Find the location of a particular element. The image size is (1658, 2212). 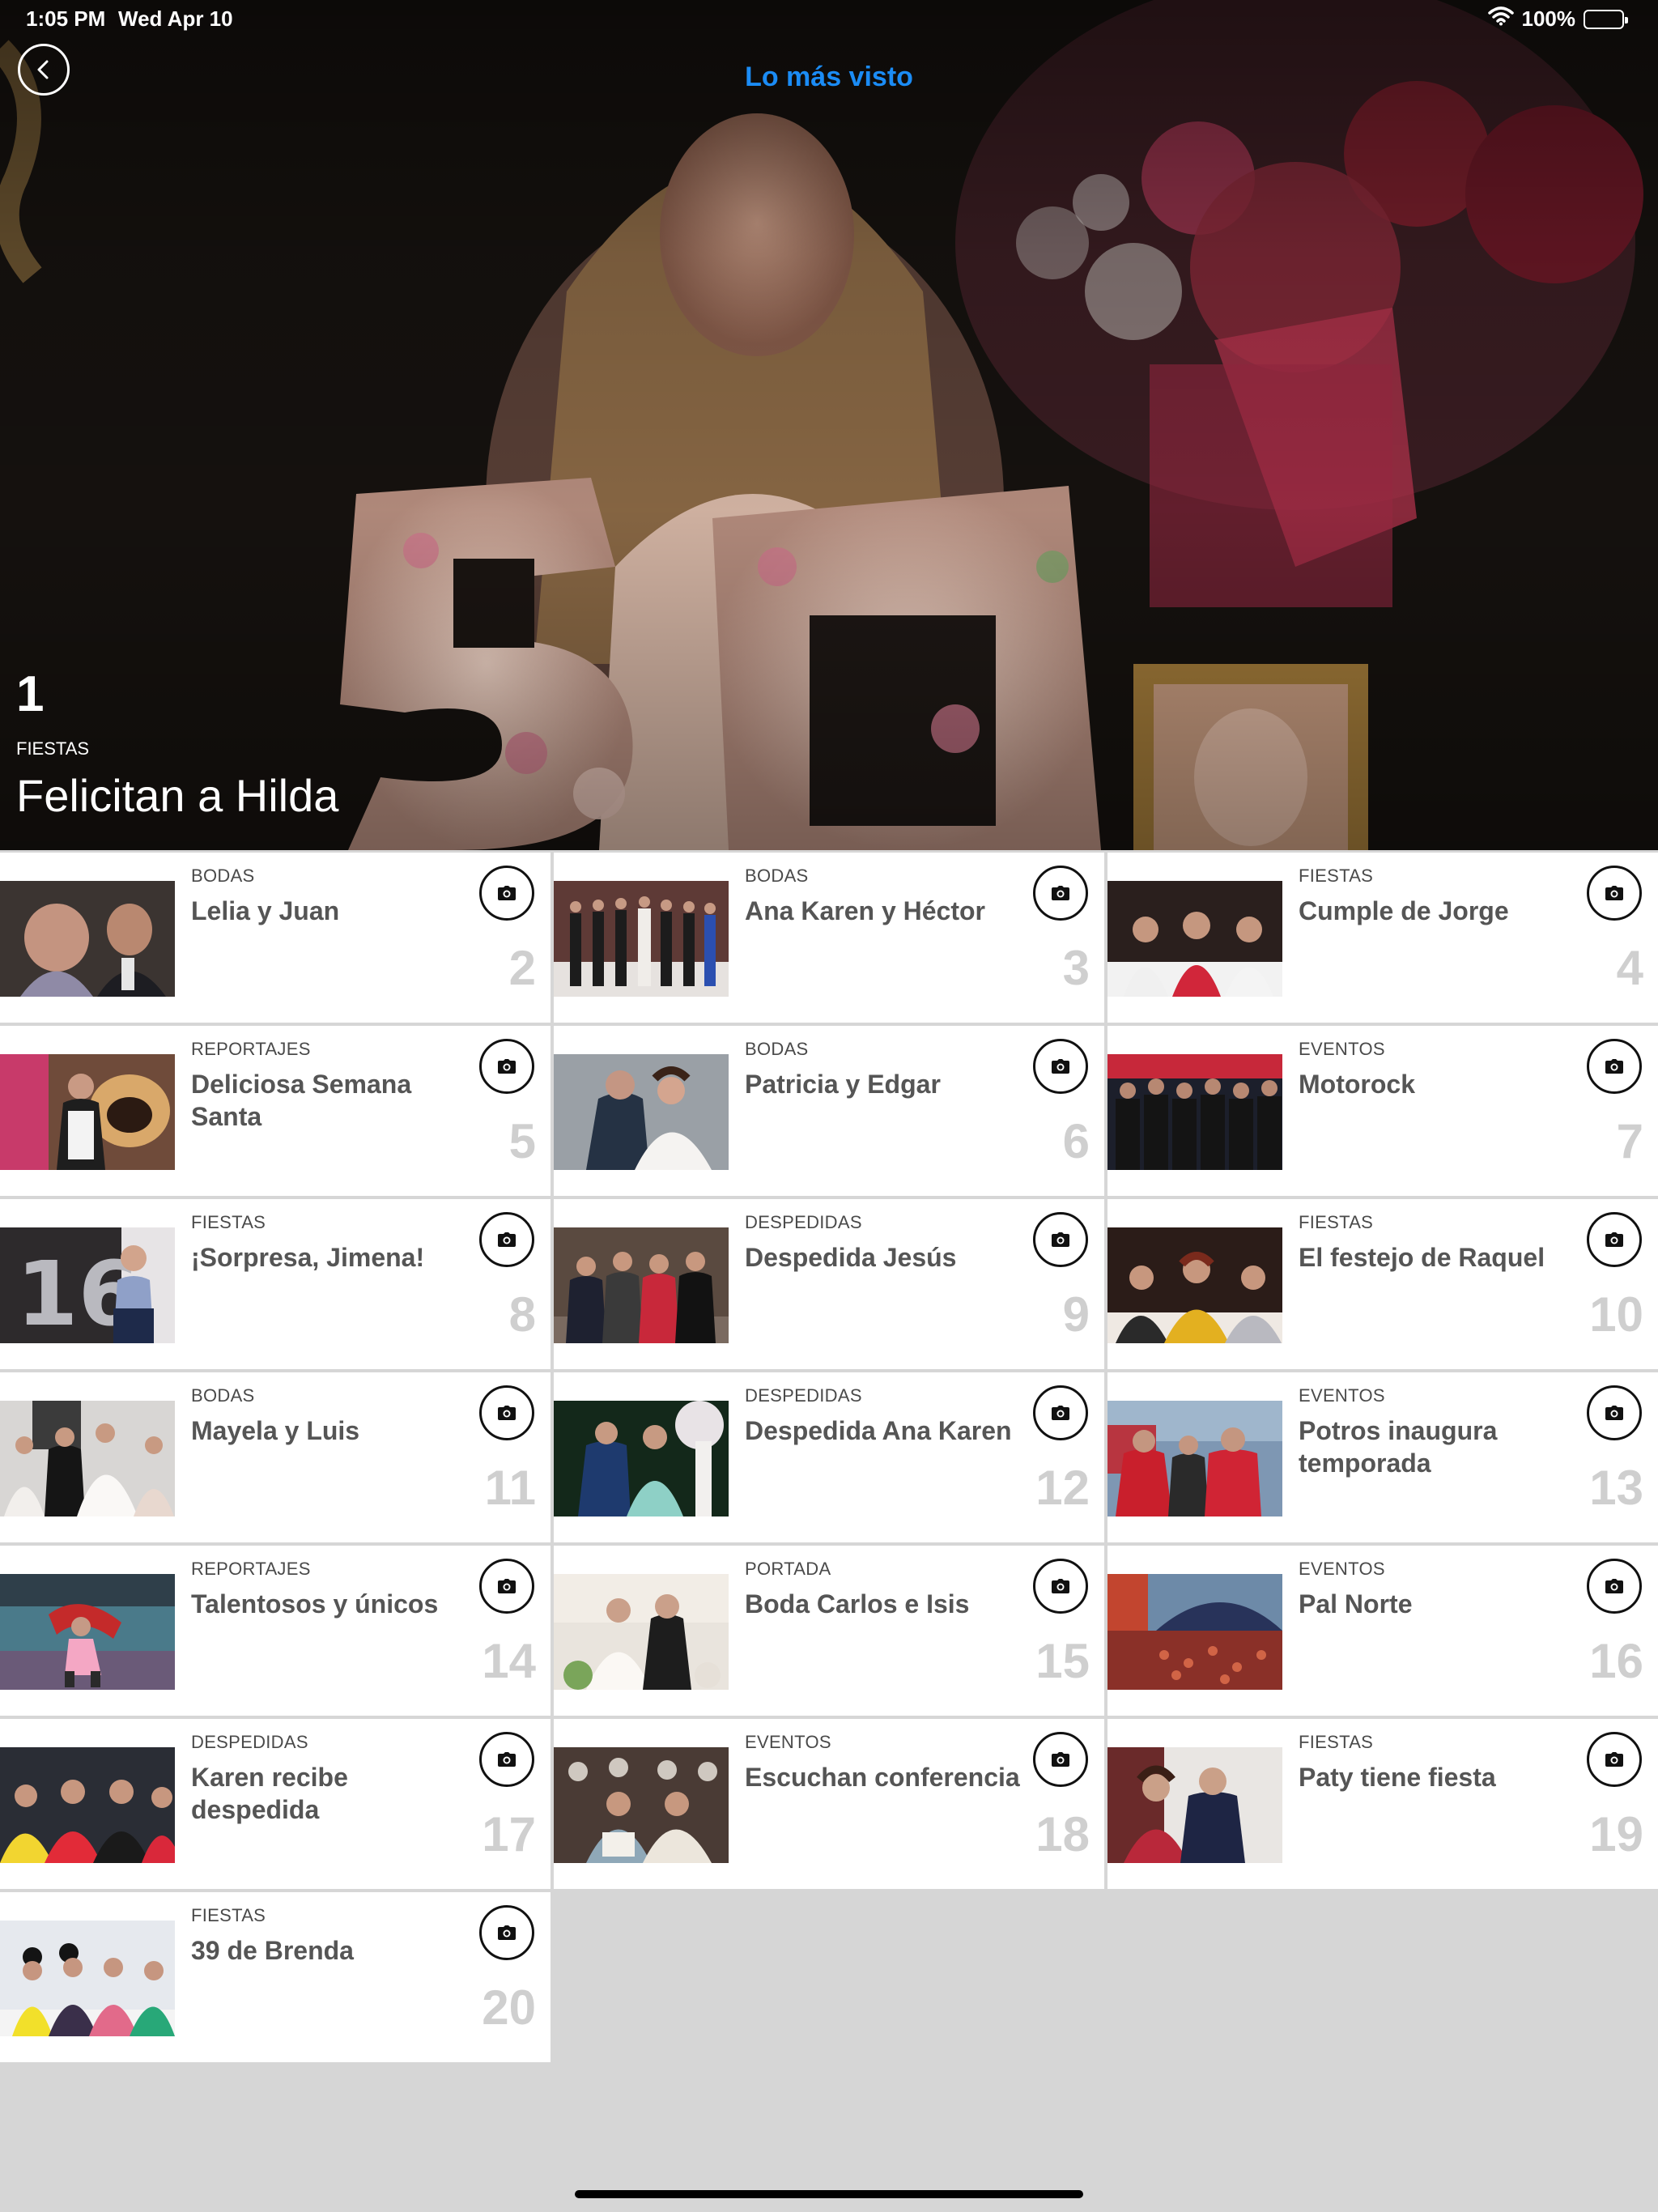

article-title: Motorock is located at coordinates (1436, 1084).